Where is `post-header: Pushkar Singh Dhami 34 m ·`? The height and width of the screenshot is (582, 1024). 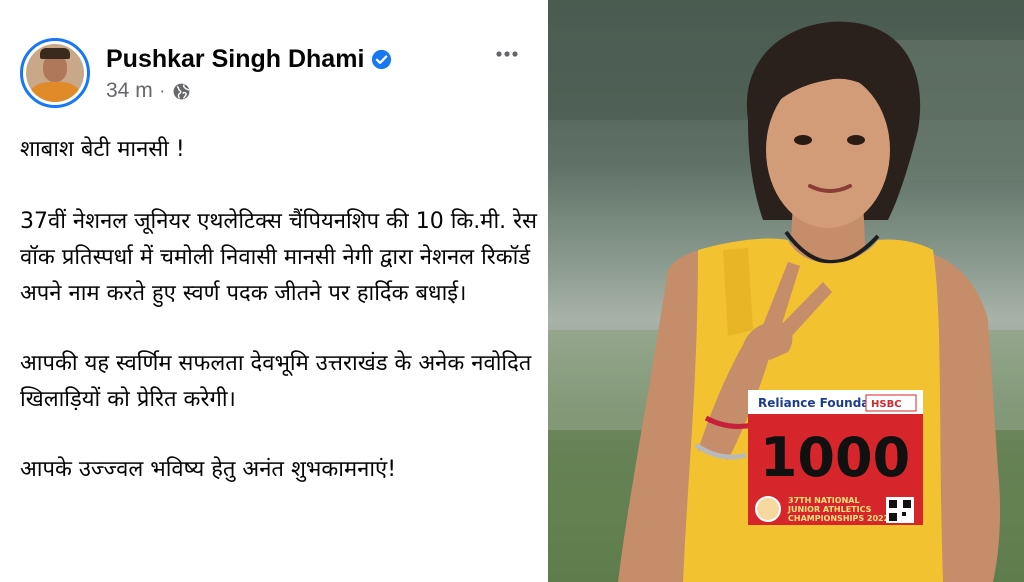 post-header: Pushkar Singh Dhami 34 m · is located at coordinates (275, 73).